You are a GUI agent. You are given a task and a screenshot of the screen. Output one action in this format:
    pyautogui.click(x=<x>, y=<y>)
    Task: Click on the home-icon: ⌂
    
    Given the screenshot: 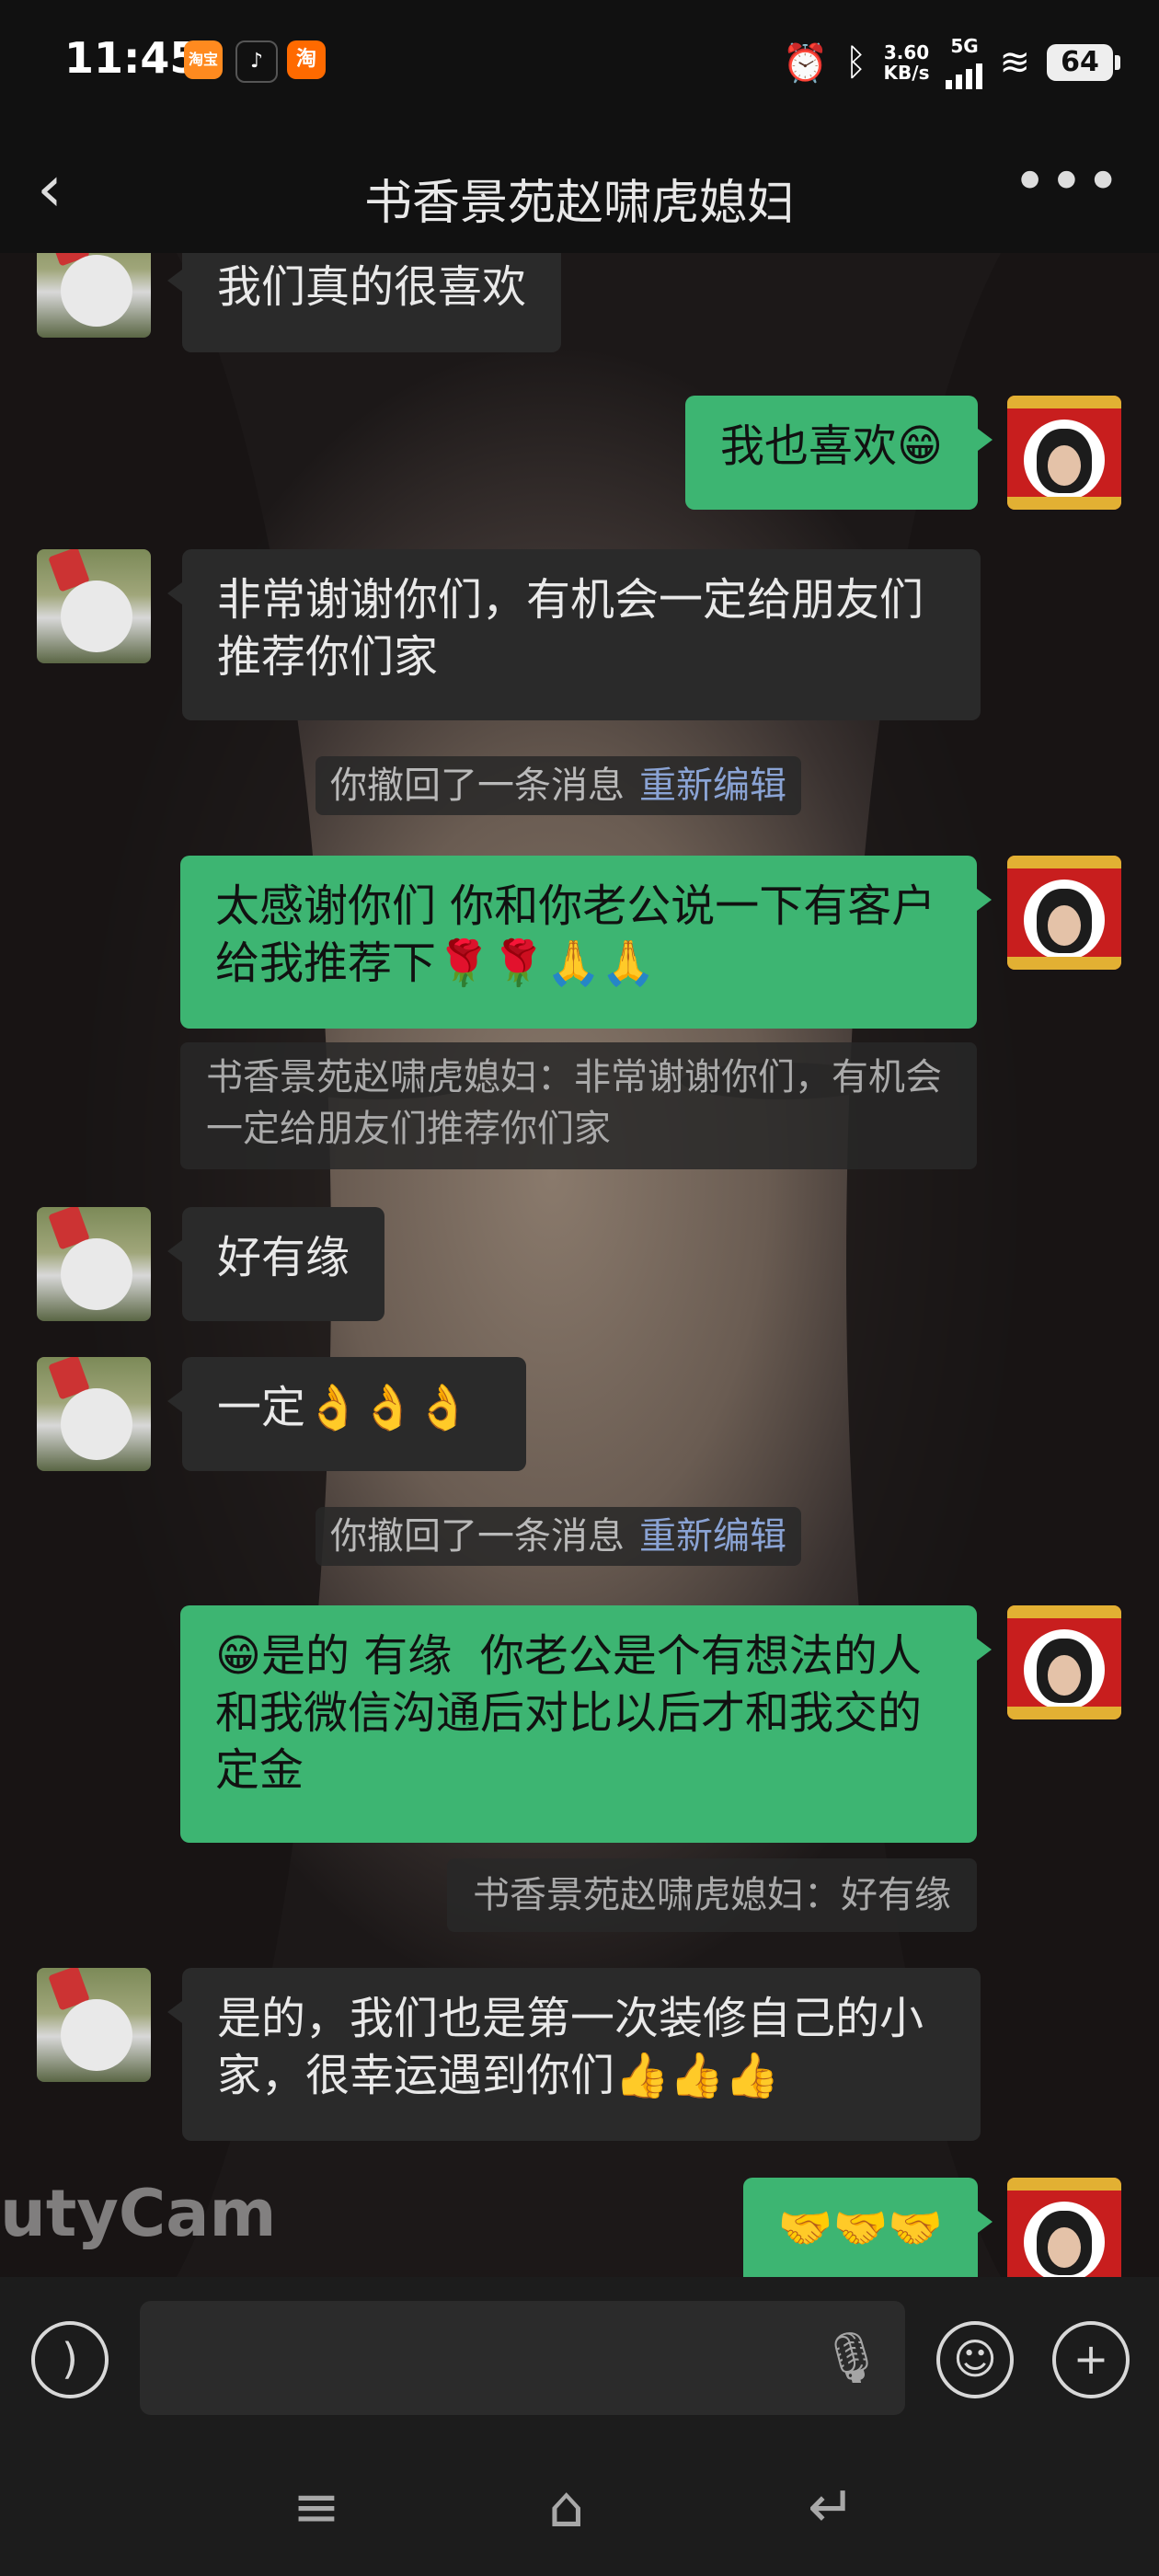 What is the action you would take?
    pyautogui.click(x=566, y=2506)
    